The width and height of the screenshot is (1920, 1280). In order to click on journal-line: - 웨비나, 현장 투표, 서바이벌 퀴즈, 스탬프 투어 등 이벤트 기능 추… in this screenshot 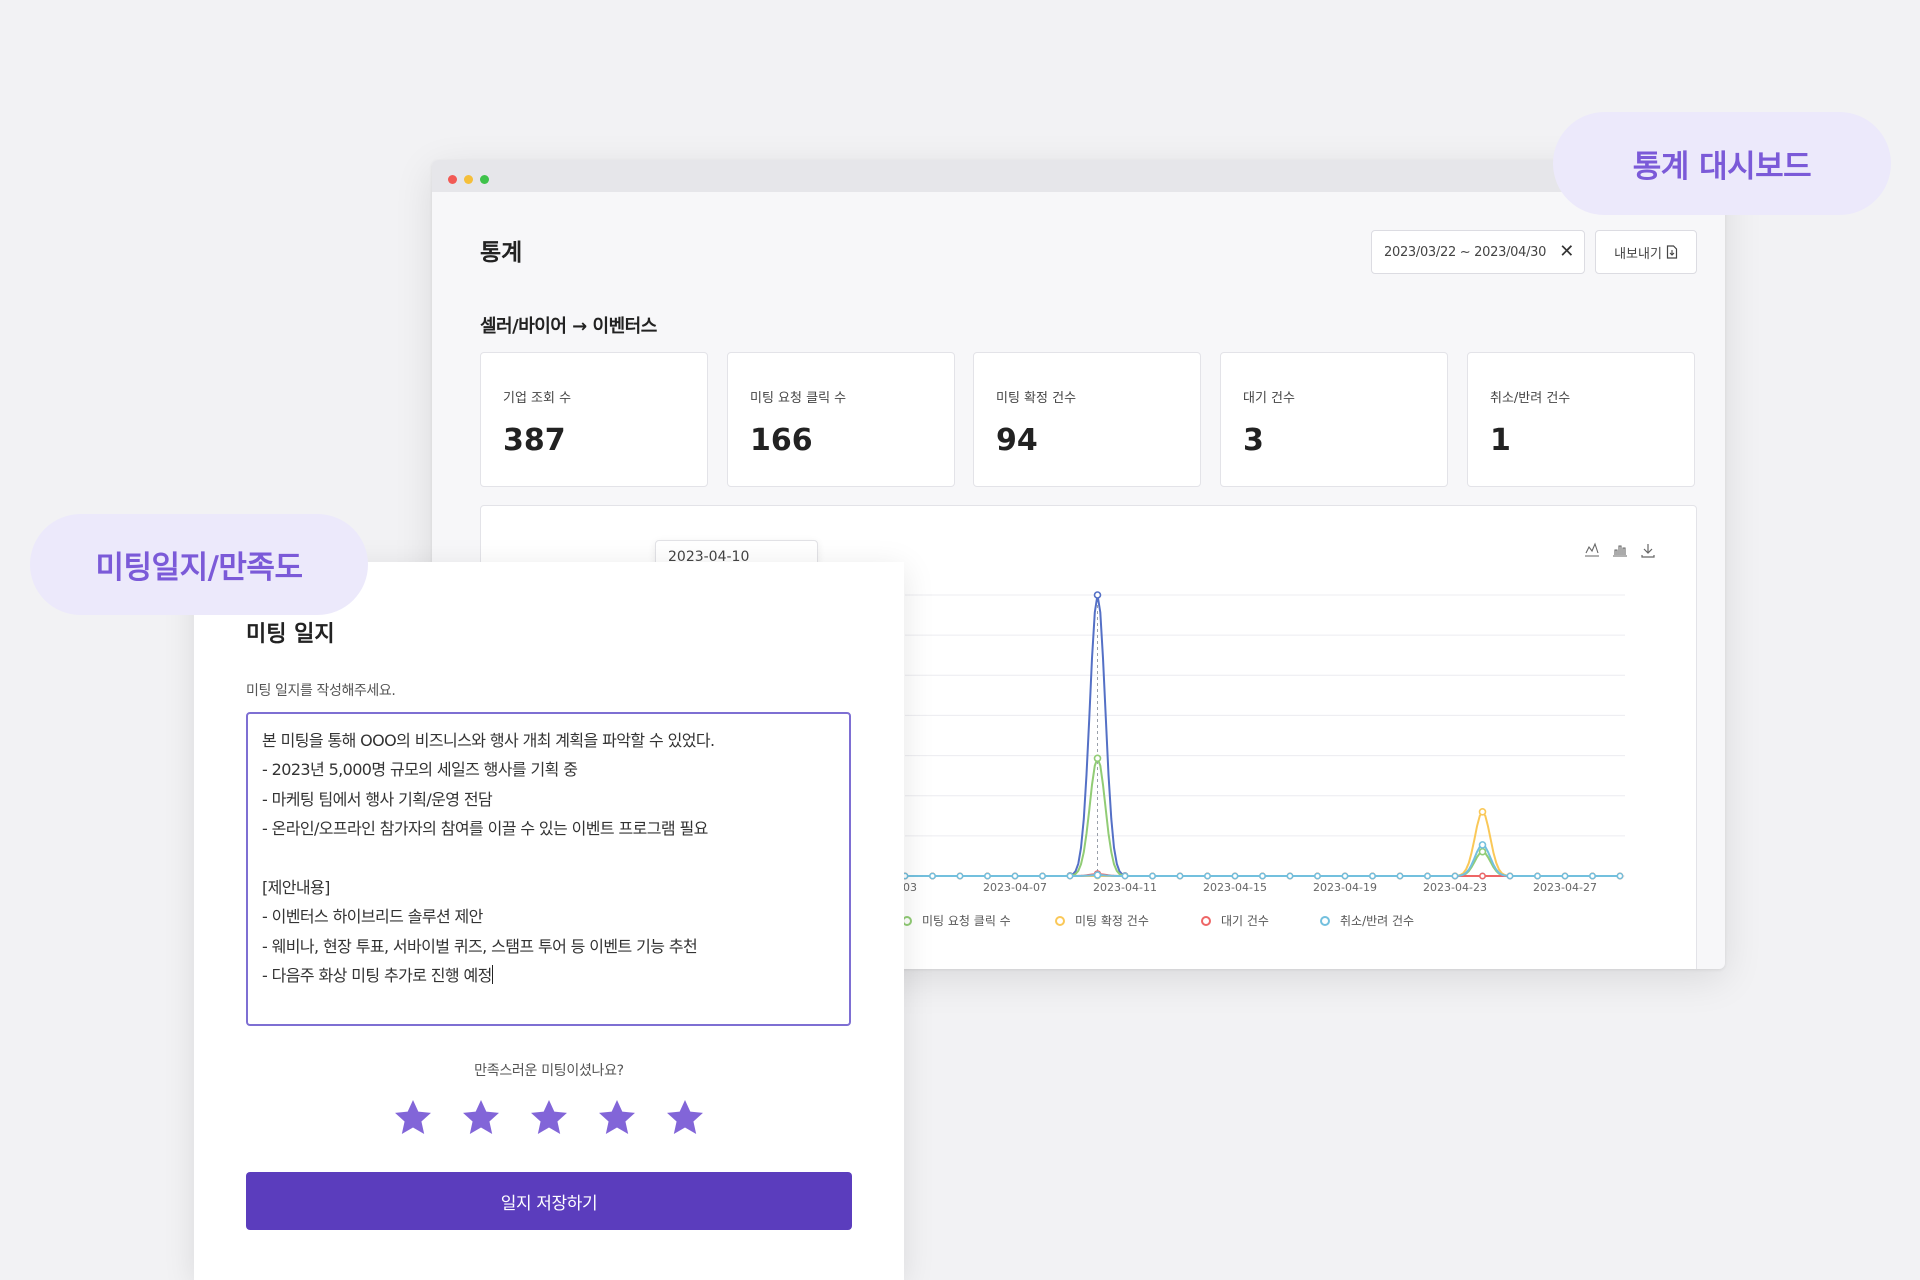, I will do `click(480, 946)`.